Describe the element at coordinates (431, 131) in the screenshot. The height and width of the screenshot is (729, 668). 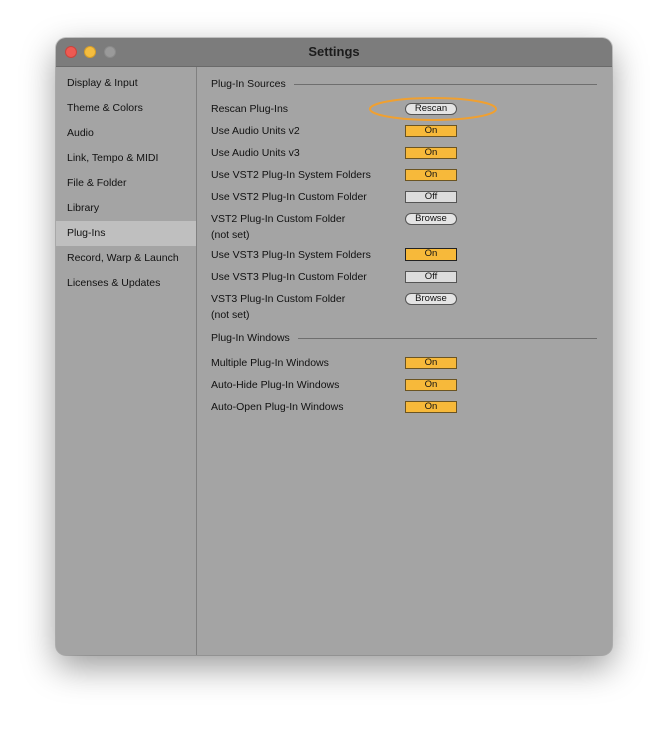
I see `audio-units-v2-toggle: On` at that location.